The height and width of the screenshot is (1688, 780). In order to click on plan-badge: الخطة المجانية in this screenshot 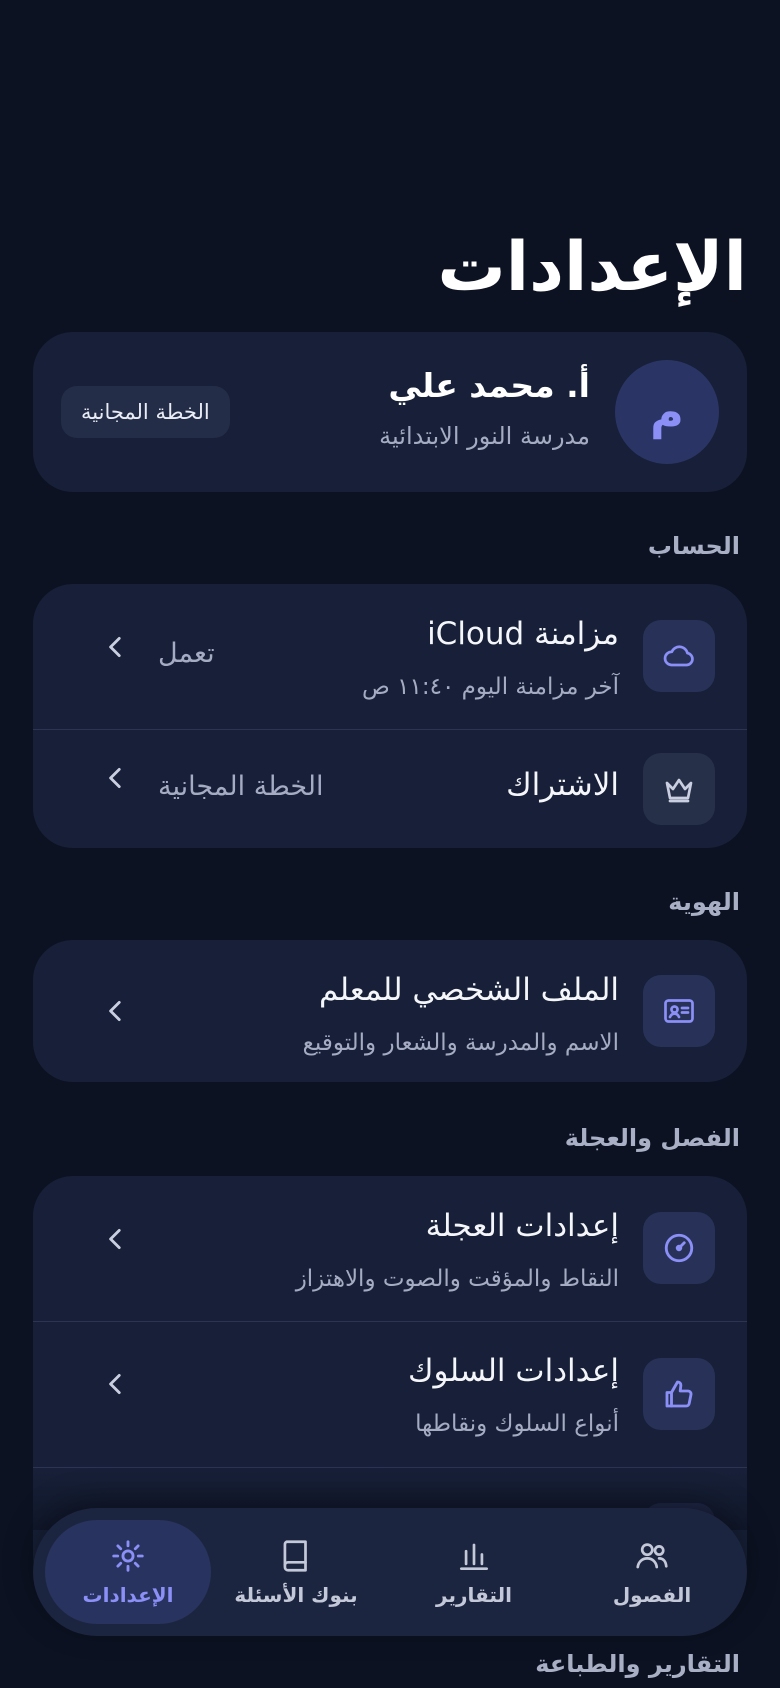, I will do `click(145, 412)`.